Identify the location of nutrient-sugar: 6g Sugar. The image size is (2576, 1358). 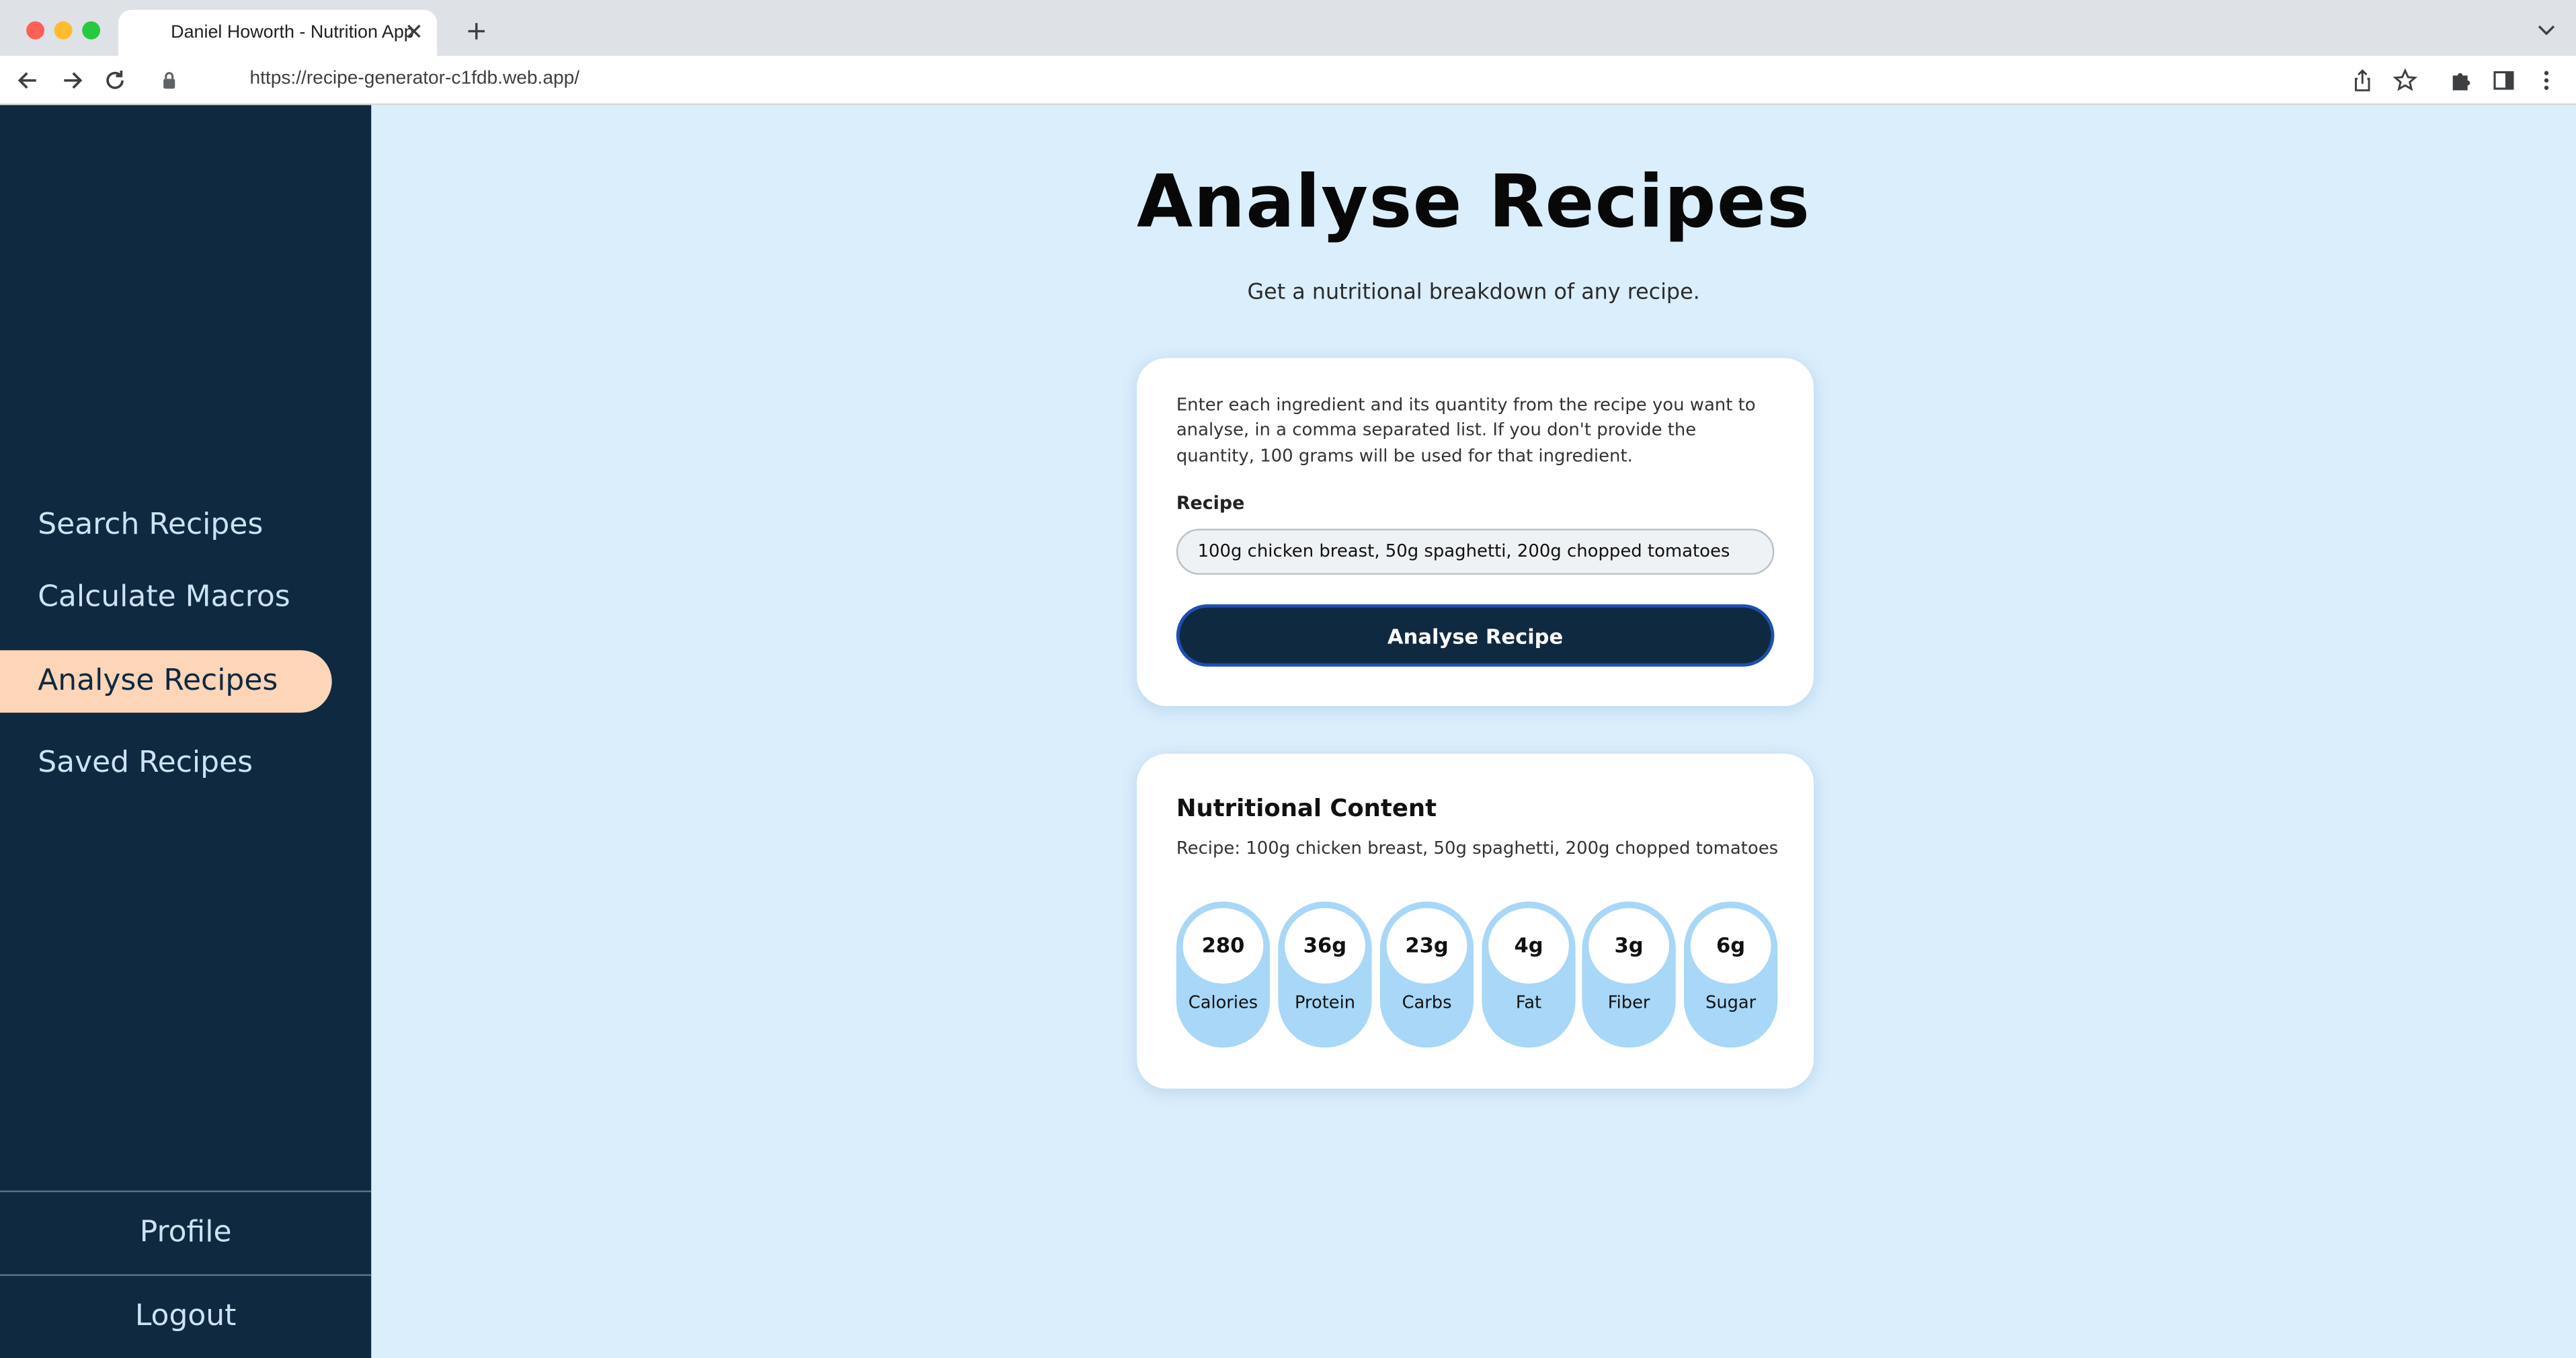
(1730, 975).